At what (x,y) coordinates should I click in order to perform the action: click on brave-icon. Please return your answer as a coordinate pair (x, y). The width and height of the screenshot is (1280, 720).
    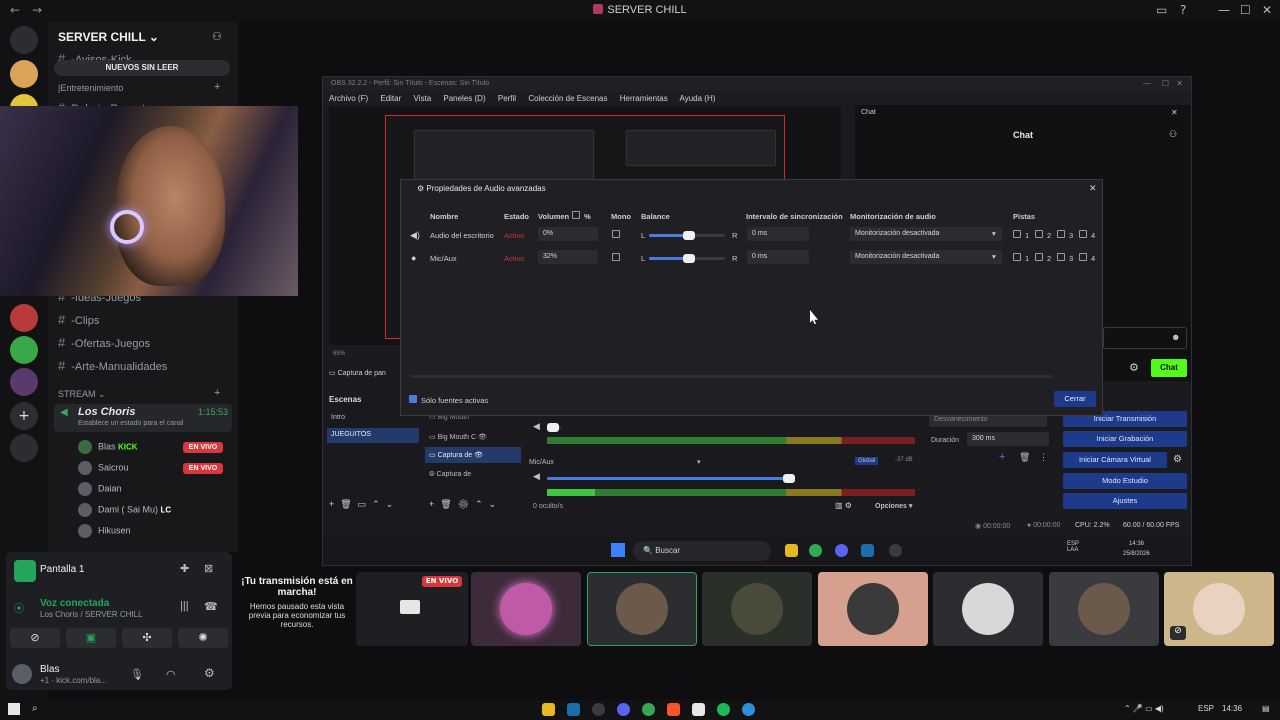
    Looking at the image, I should click on (673, 709).